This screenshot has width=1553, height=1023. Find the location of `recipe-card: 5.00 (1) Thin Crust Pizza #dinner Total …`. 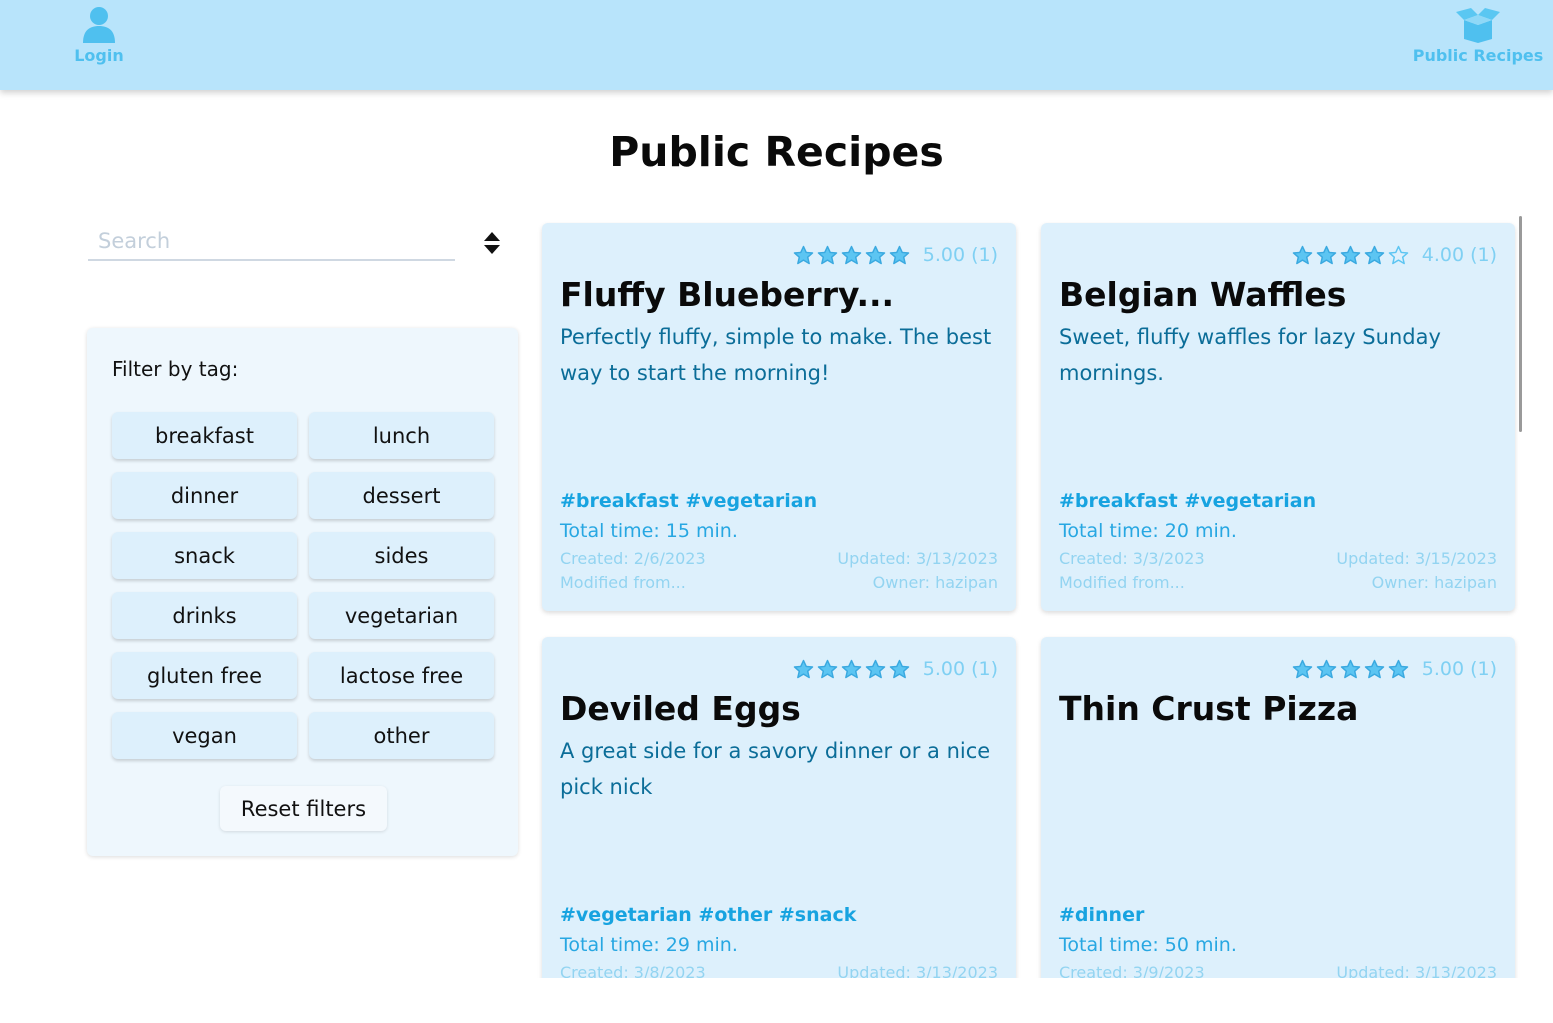

recipe-card: 5.00 (1) Thin Crust Pizza #dinner Total … is located at coordinates (1278, 807).